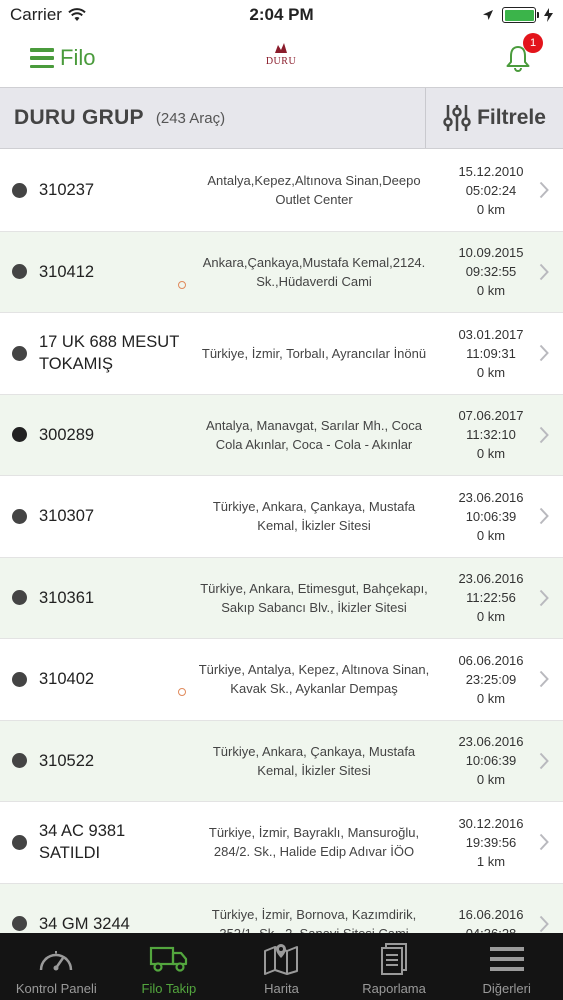  Describe the element at coordinates (67, 679) in the screenshot. I see `vehicle-plate: 310402` at that location.